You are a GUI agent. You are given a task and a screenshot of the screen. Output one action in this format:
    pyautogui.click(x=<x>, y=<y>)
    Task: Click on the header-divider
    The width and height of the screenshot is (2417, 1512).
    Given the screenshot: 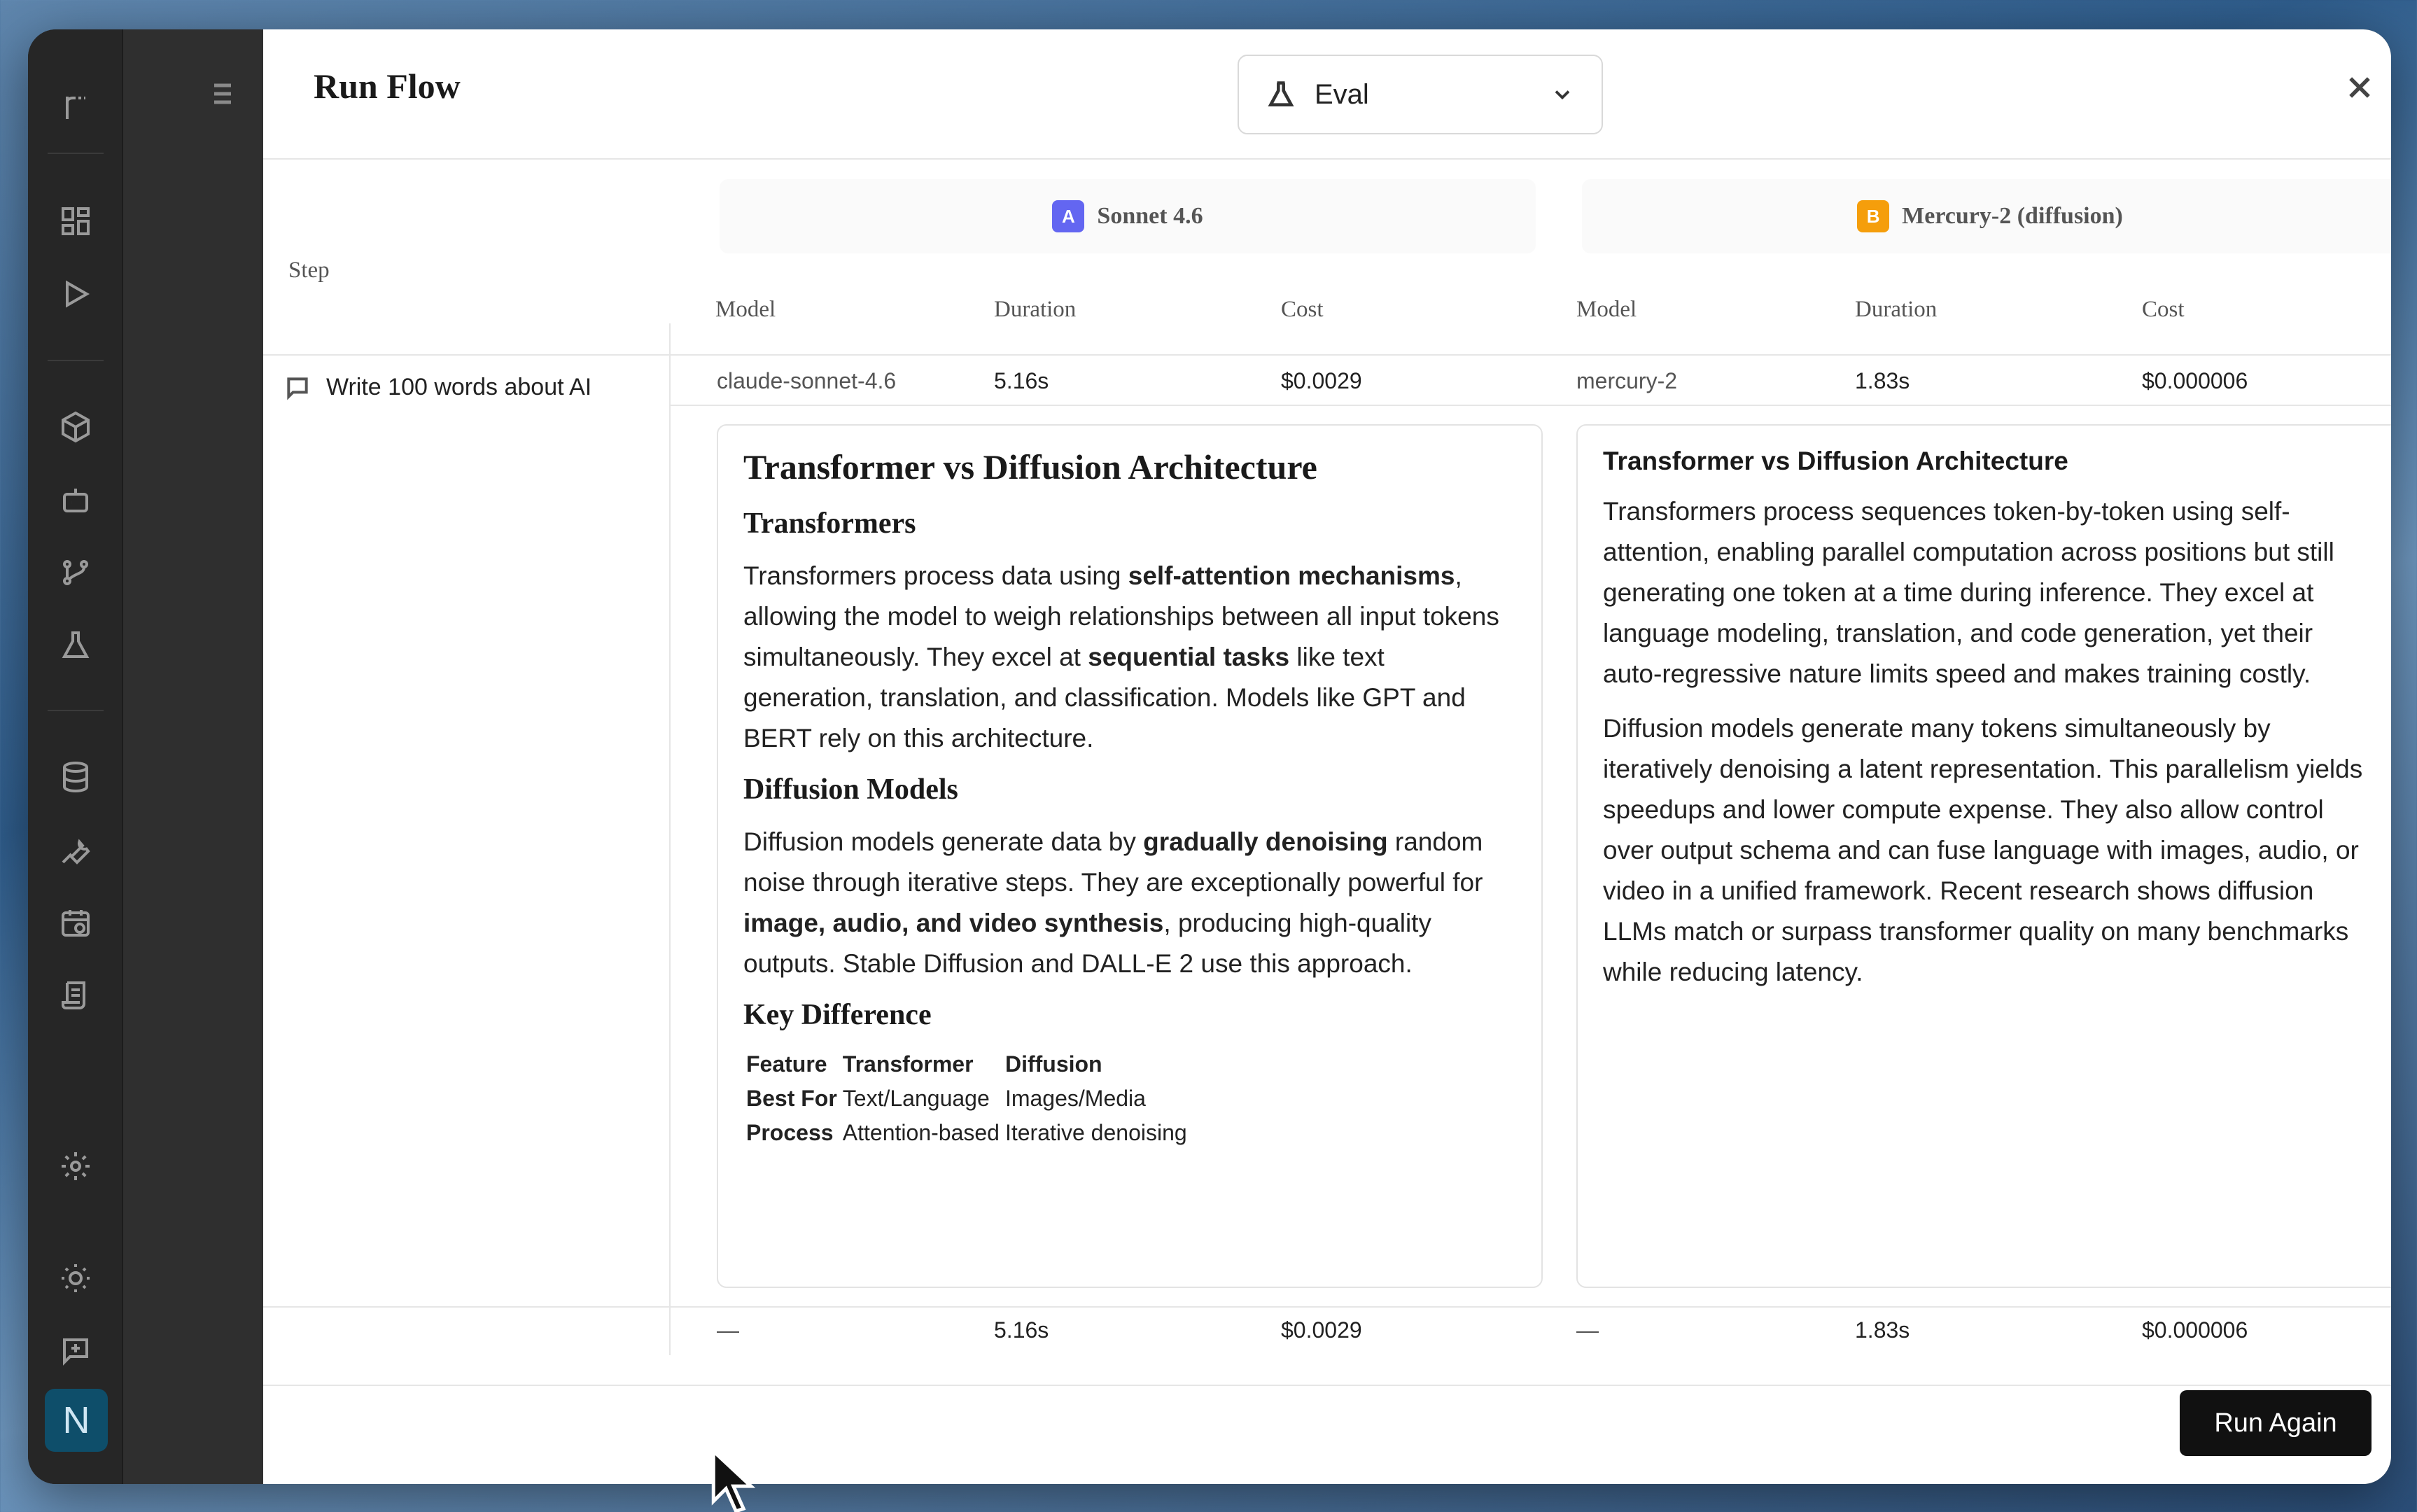 What is the action you would take?
    pyautogui.click(x=1327, y=159)
    